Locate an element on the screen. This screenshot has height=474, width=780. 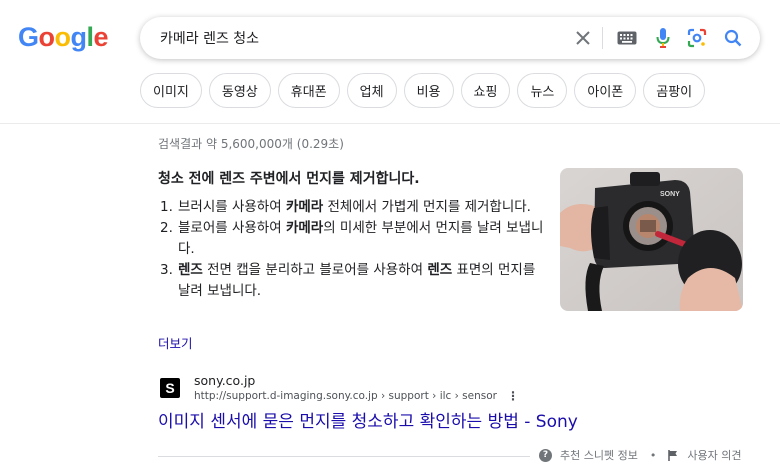
featured-snippet-title: 청소 전에 렌즈 주변에서 먼지를 제거합니다. is located at coordinates (289, 179).